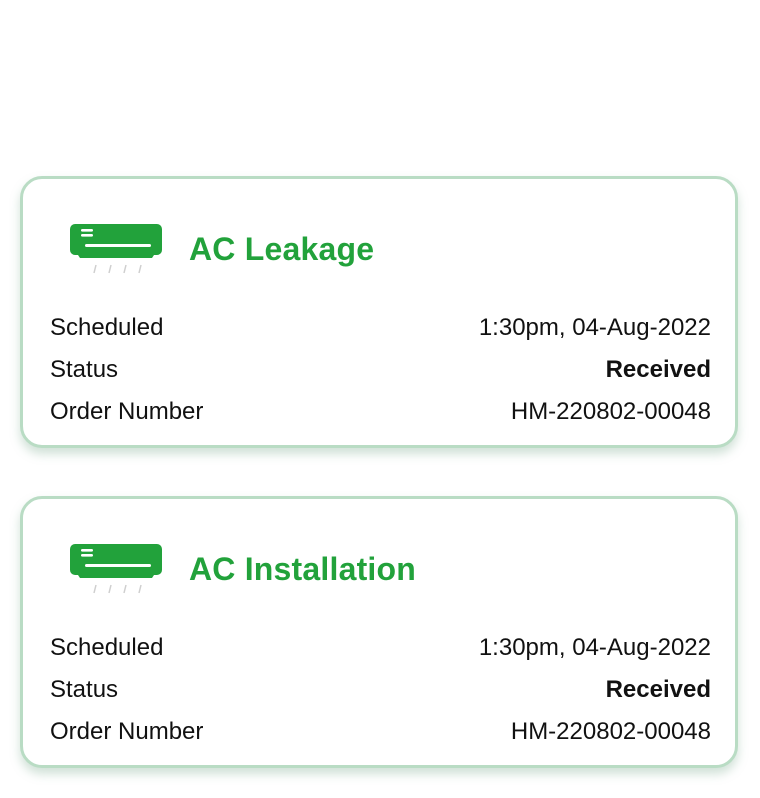 This screenshot has height=798, width=760. I want to click on order-card-header: AC Installation, so click(242, 569).